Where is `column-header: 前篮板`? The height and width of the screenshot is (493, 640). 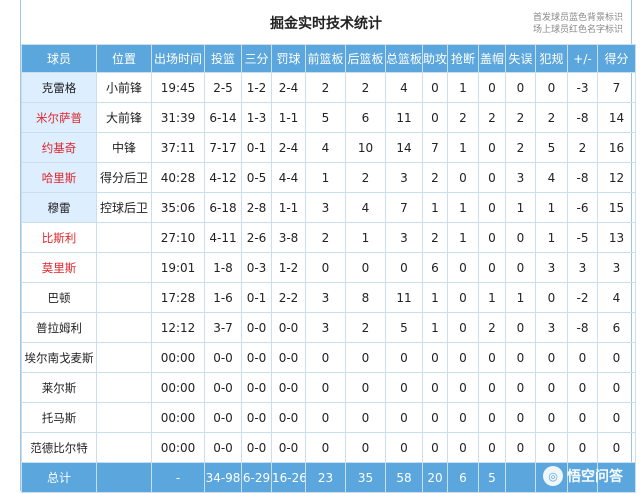 column-header: 前篮板 is located at coordinates (325, 58).